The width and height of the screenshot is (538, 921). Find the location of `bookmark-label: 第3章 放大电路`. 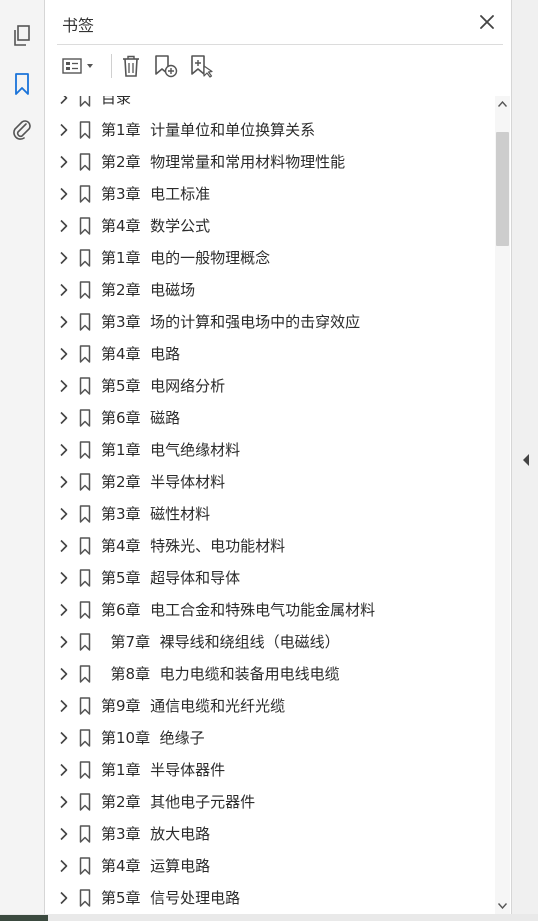

bookmark-label: 第3章 放大电路 is located at coordinates (156, 834).